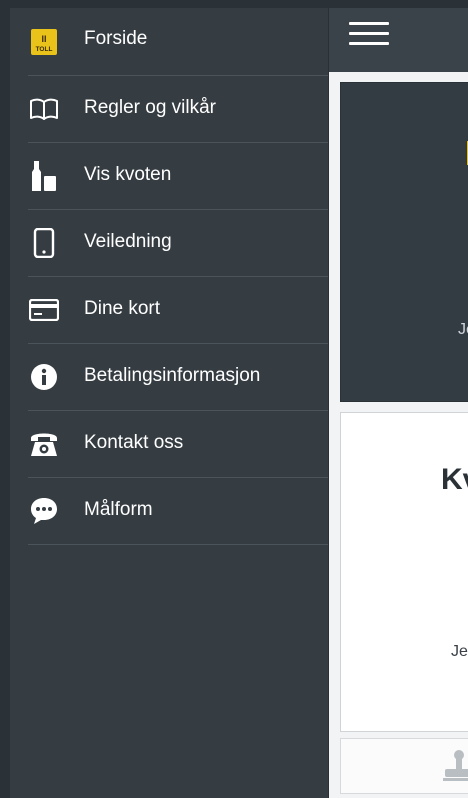 Image resolution: width=468 pixels, height=798 pixels. I want to click on hamburger-line-middle, so click(369, 33).